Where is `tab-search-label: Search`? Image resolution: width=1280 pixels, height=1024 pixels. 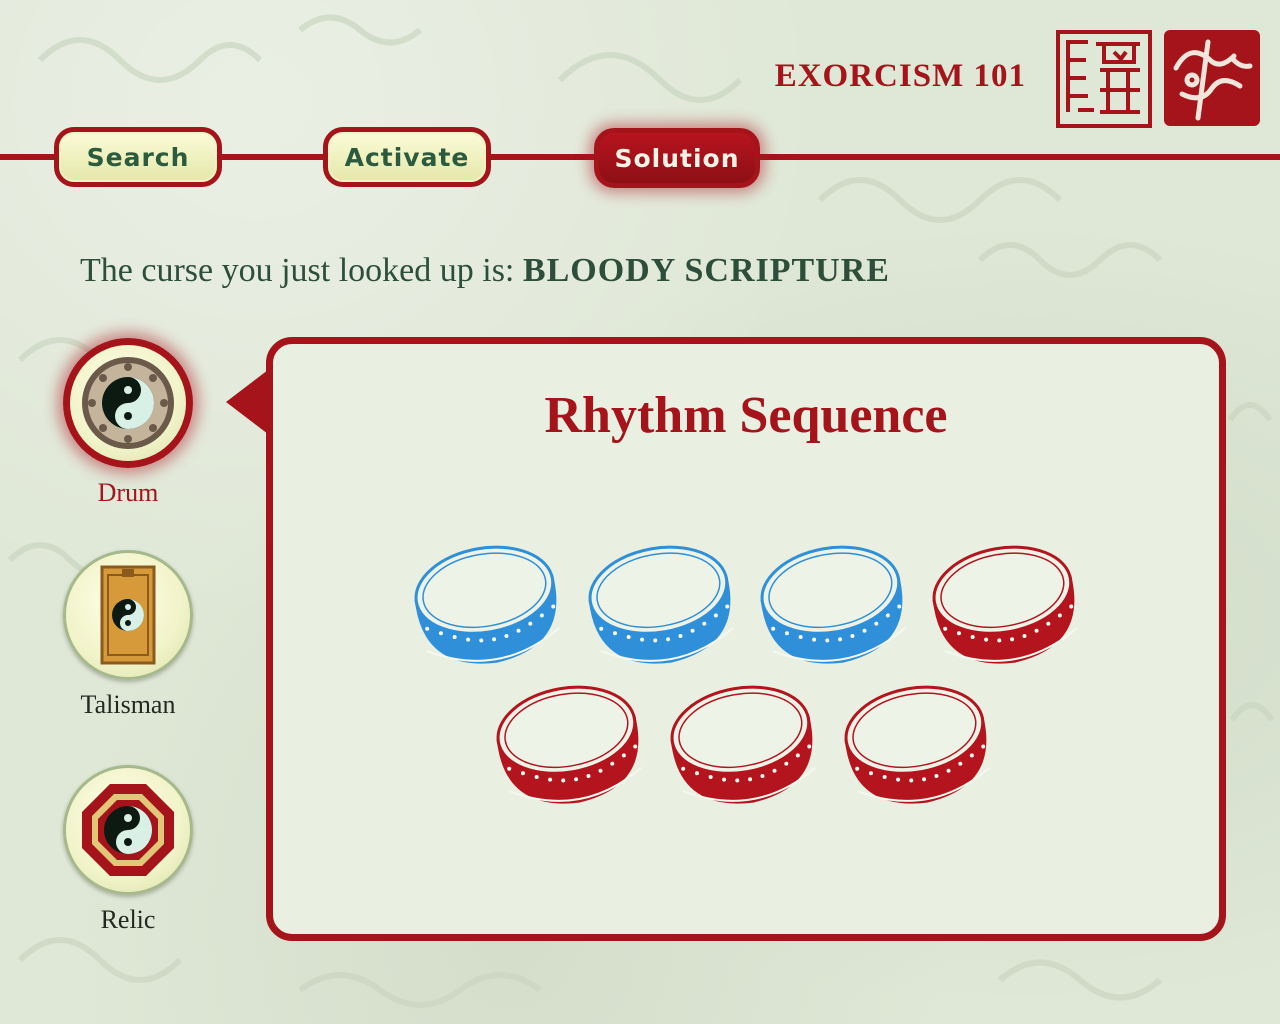 tab-search-label: Search is located at coordinates (138, 157).